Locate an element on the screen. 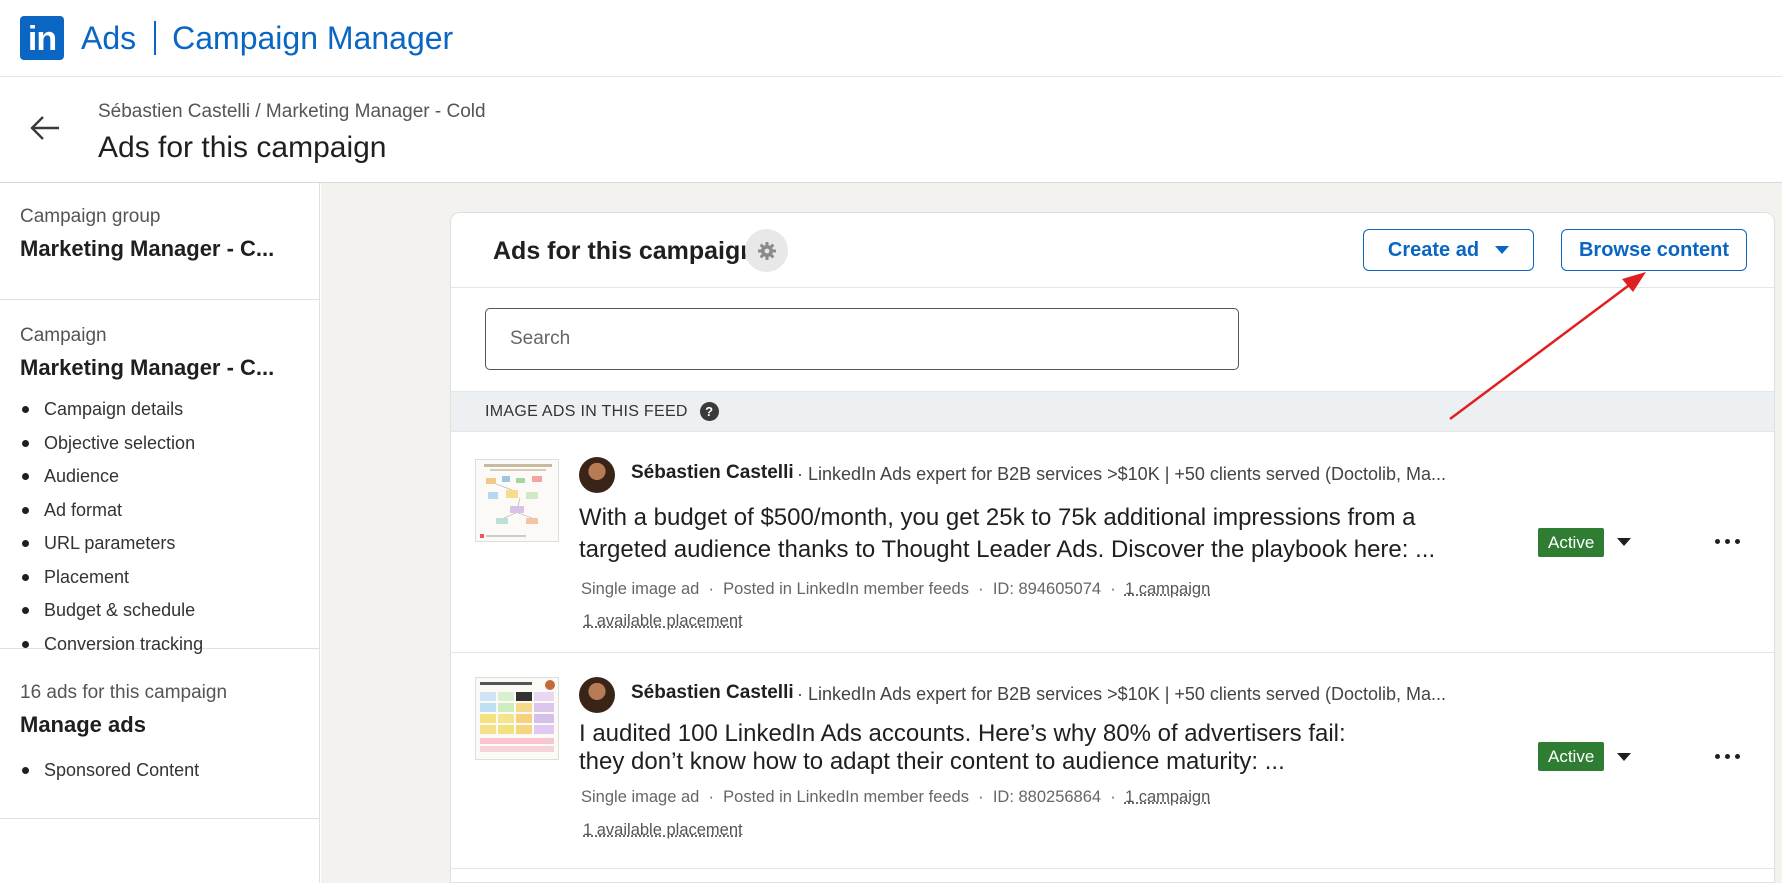 The height and width of the screenshot is (883, 1782). settings-button is located at coordinates (766, 250).